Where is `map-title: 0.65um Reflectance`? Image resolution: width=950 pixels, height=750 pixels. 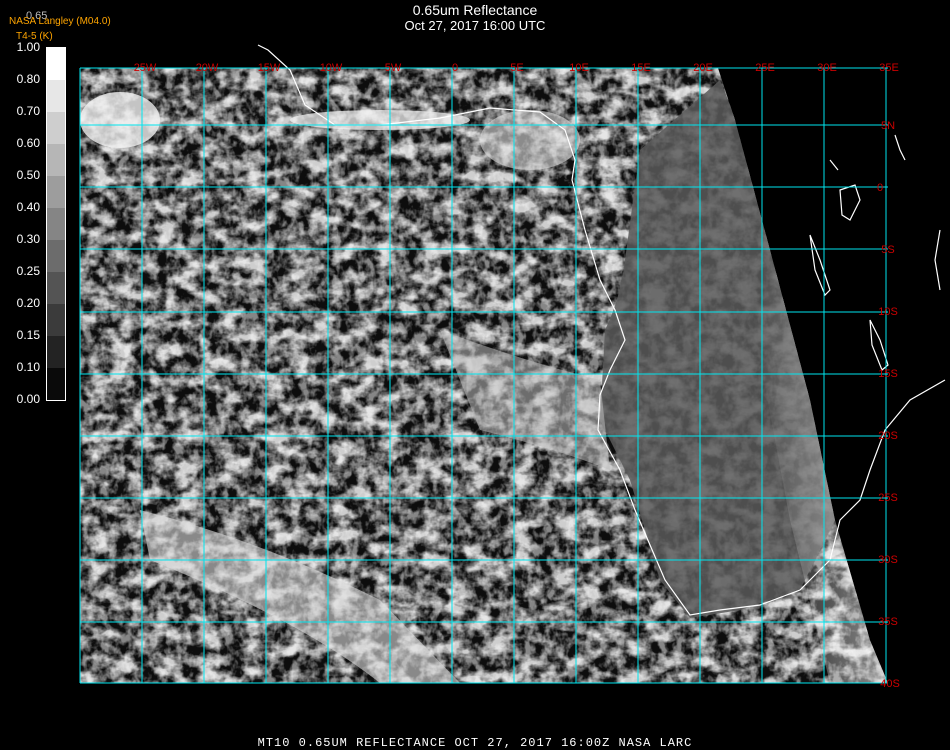 map-title: 0.65um Reflectance is located at coordinates (475, 10).